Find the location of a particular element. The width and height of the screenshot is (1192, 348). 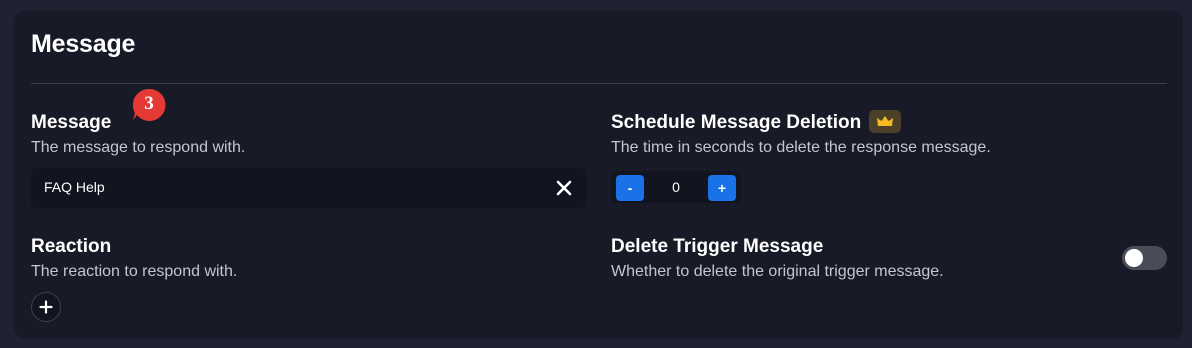

add-reaction-button is located at coordinates (46, 307).